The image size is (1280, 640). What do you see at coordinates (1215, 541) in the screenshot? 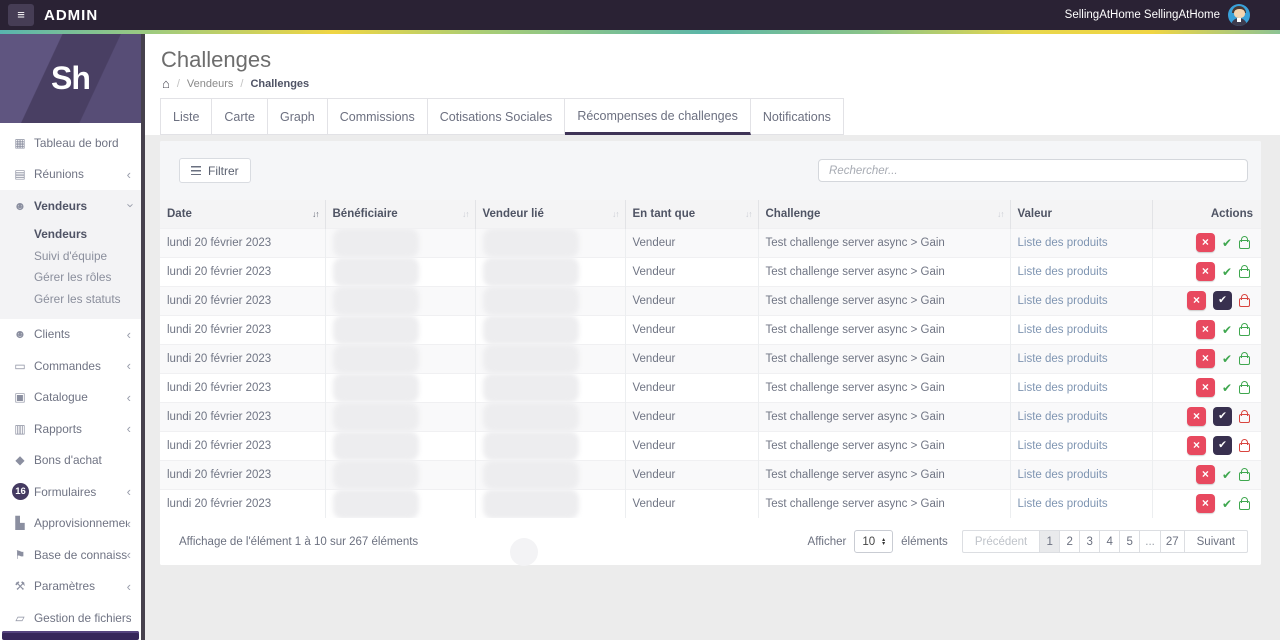
I see `pagination-next-button: Suivant` at bounding box center [1215, 541].